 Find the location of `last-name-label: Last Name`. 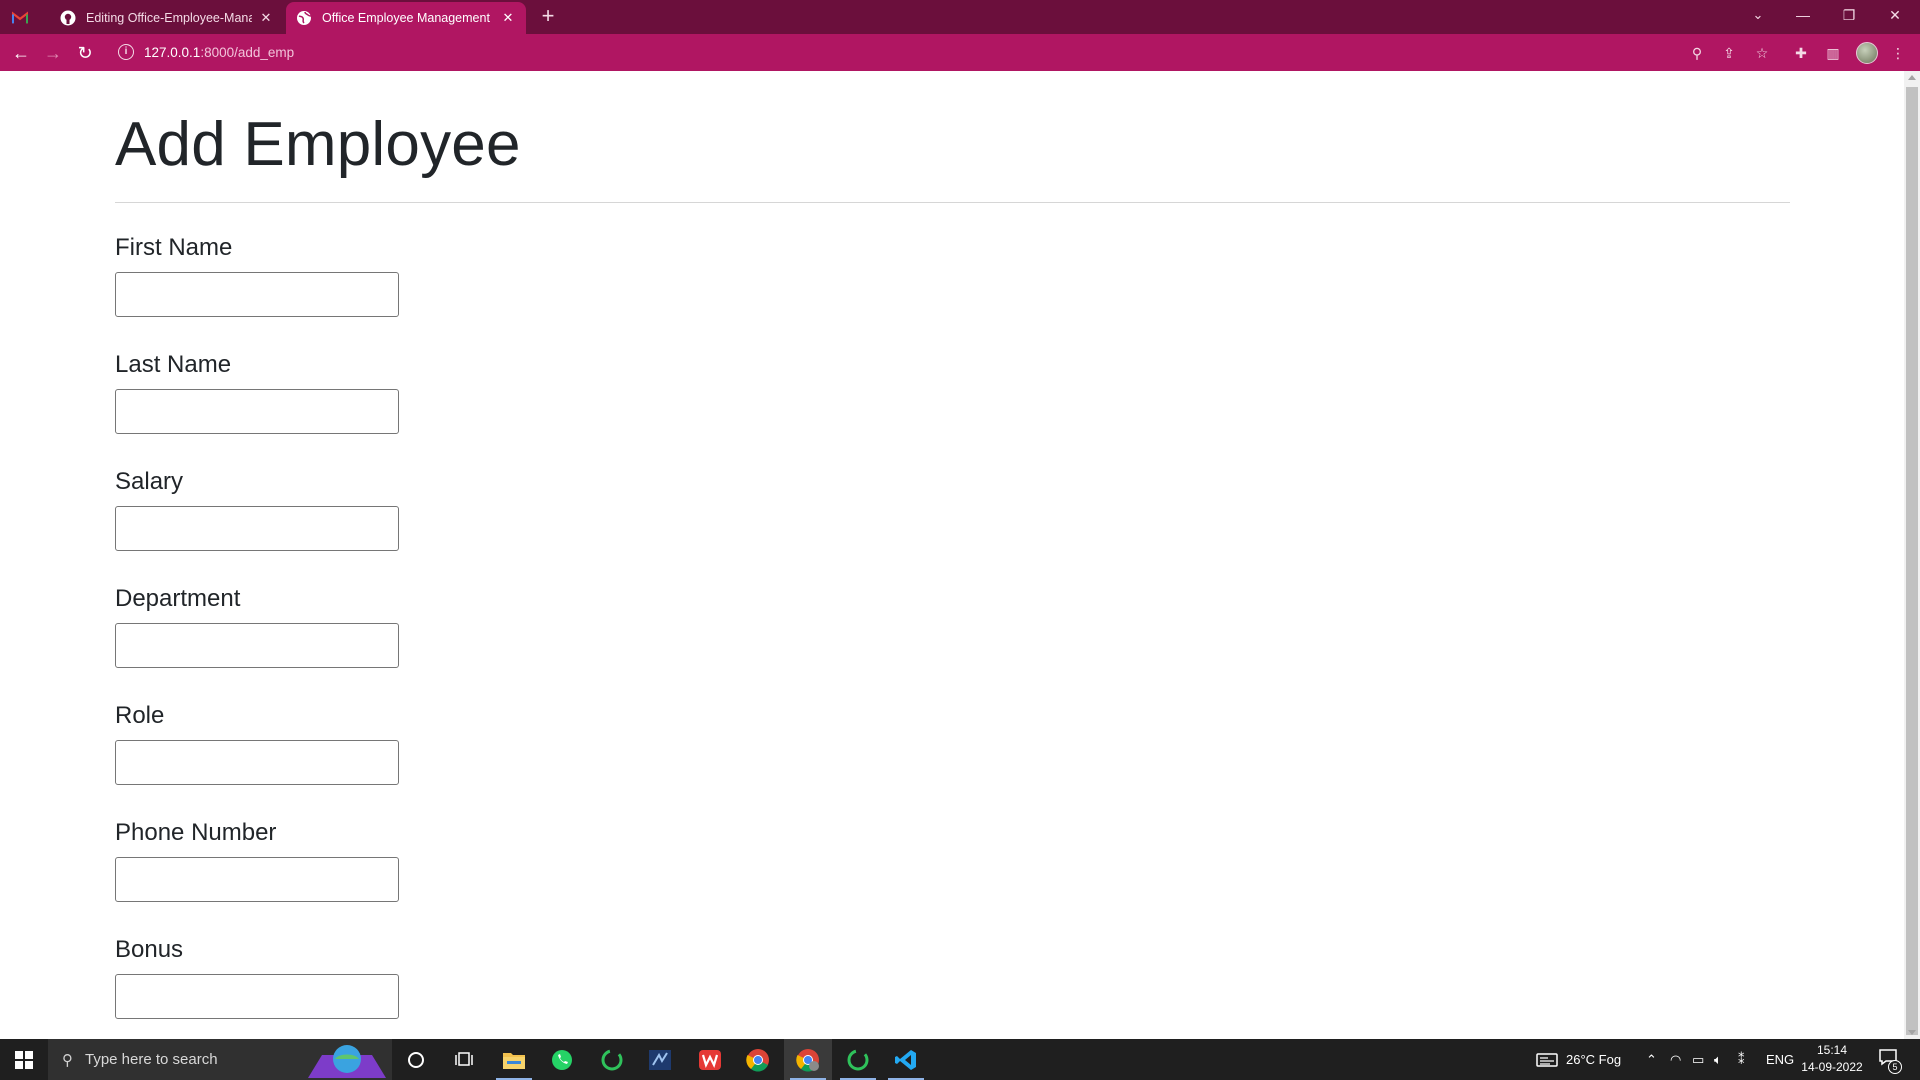

last-name-label: Last Name is located at coordinates (173, 364).